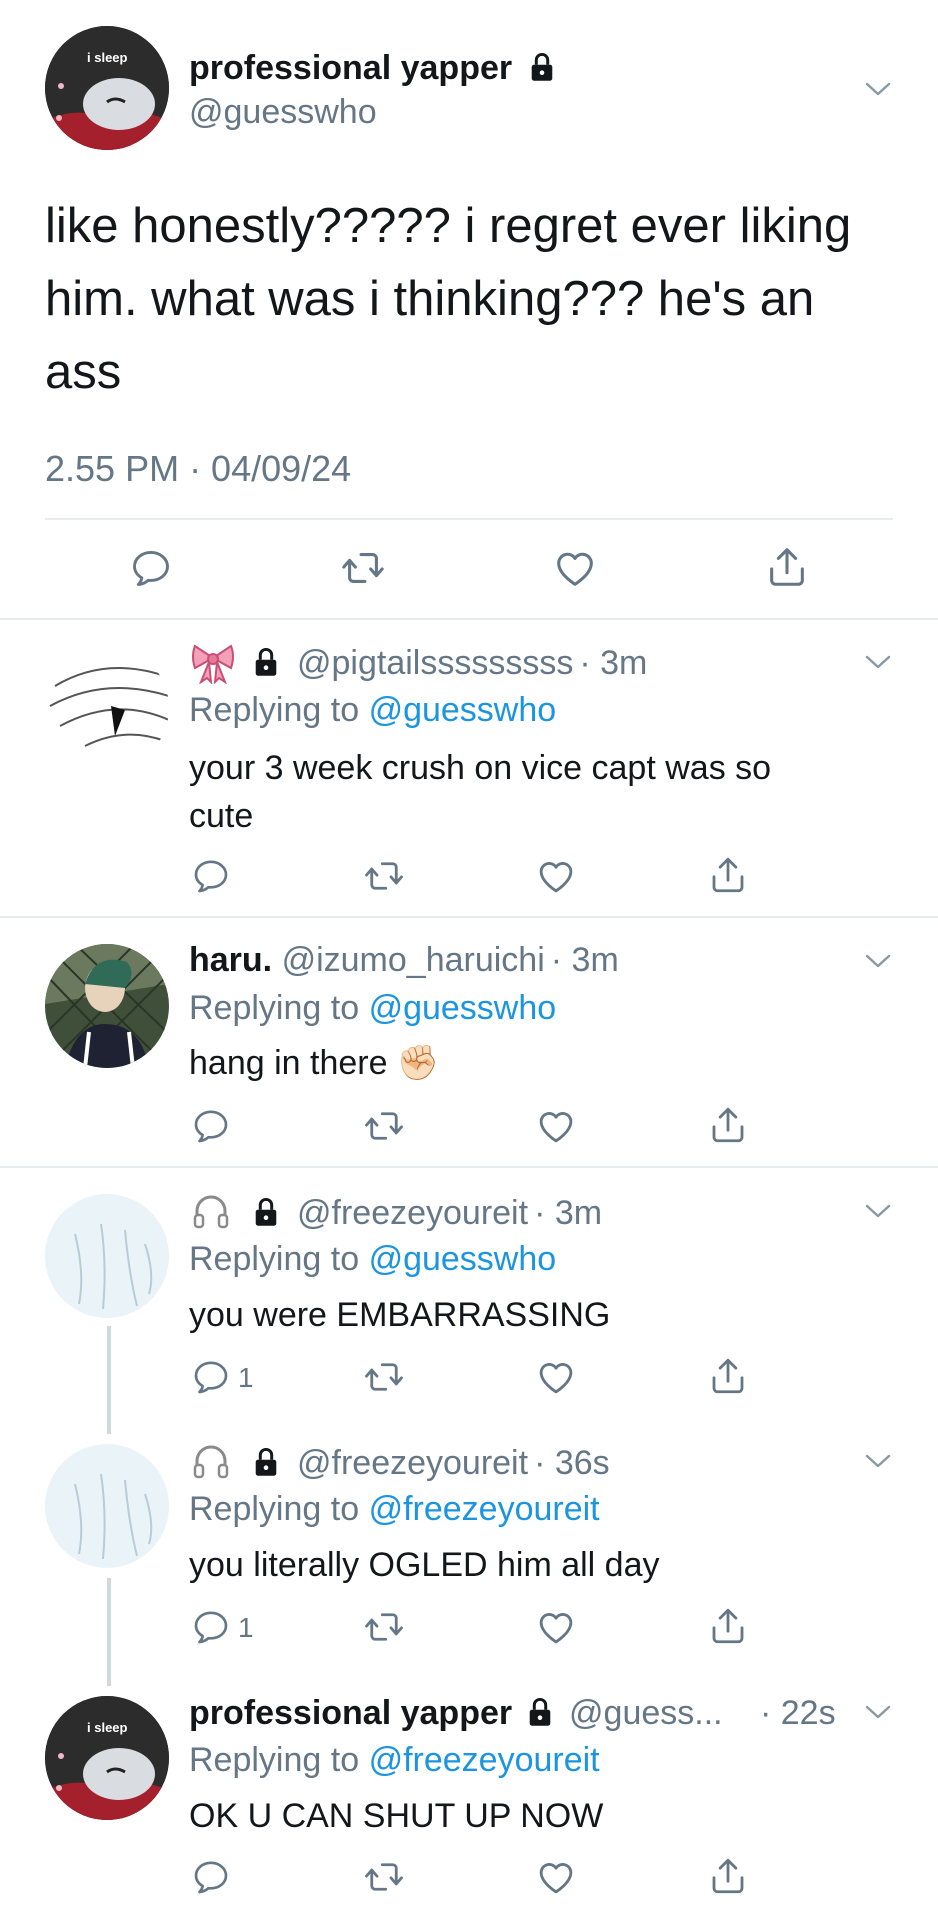  What do you see at coordinates (435, 663) in the screenshot?
I see `handle: @pigtailsssssssss` at bounding box center [435, 663].